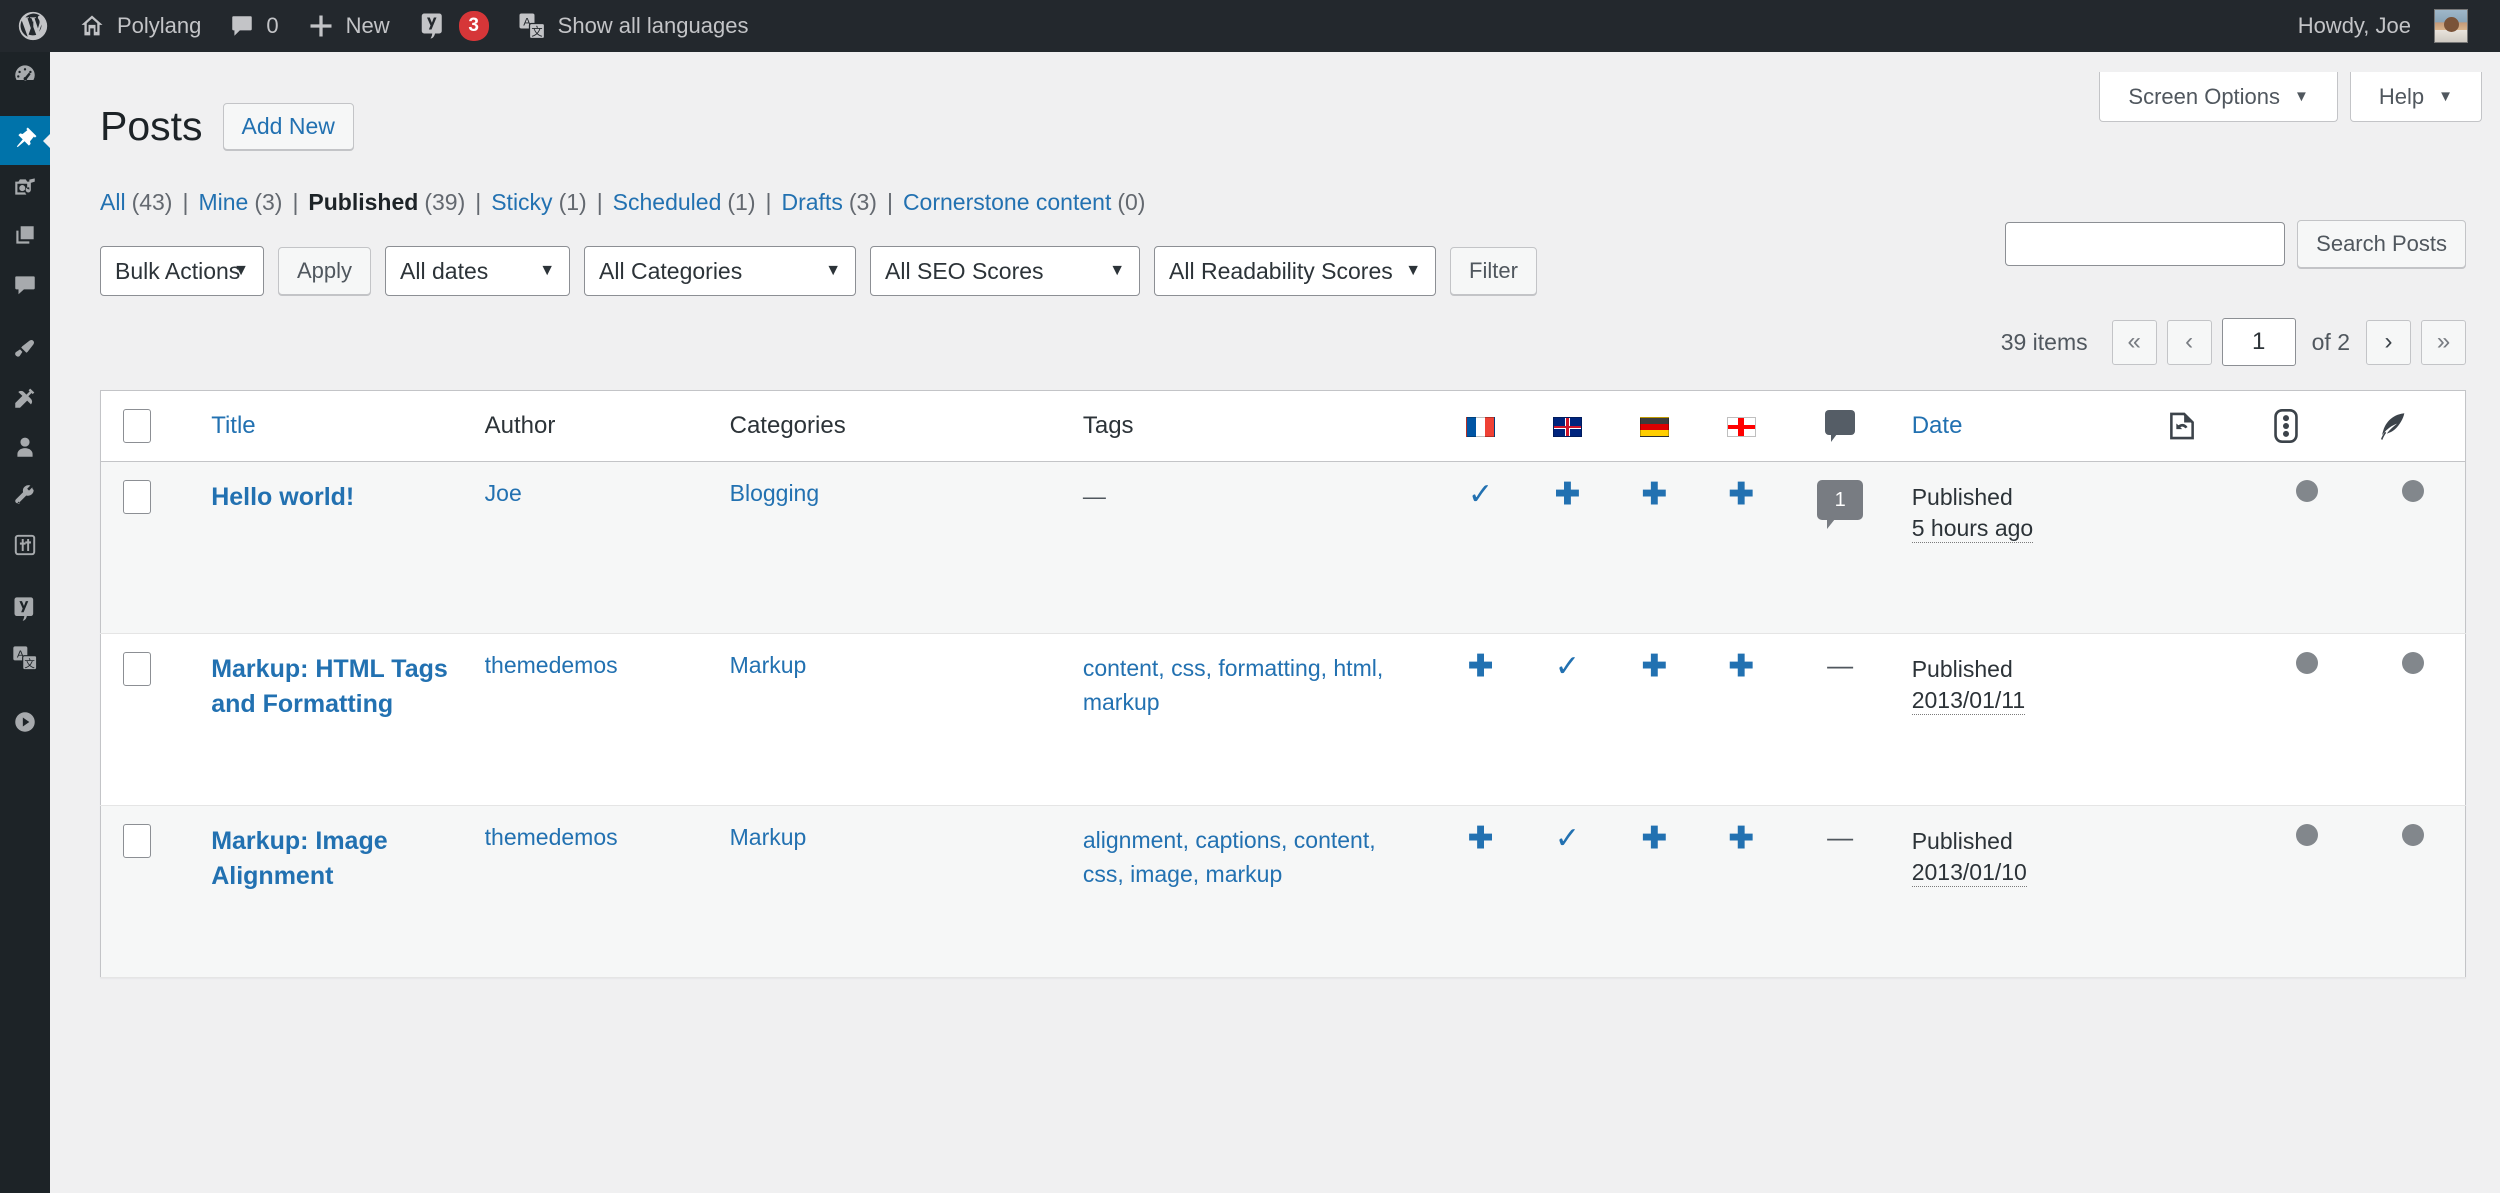 This screenshot has height=1193, width=2500. What do you see at coordinates (2202, 892) in the screenshot?
I see `row-yoast-page-cell` at bounding box center [2202, 892].